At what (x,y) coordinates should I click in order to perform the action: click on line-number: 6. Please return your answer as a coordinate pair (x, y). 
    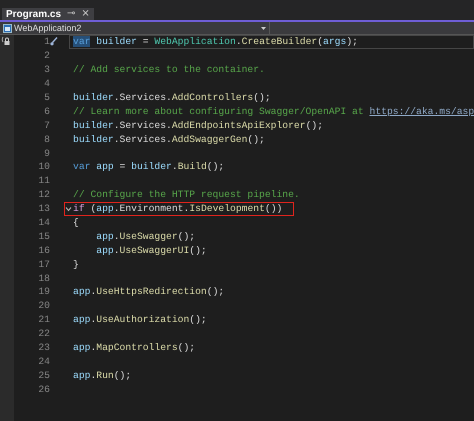
    Looking at the image, I should click on (46, 111).